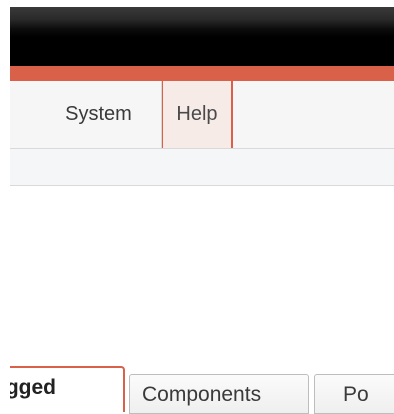 This screenshot has height=414, width=394. What do you see at coordinates (197, 114) in the screenshot?
I see `menu-item-help: Help` at bounding box center [197, 114].